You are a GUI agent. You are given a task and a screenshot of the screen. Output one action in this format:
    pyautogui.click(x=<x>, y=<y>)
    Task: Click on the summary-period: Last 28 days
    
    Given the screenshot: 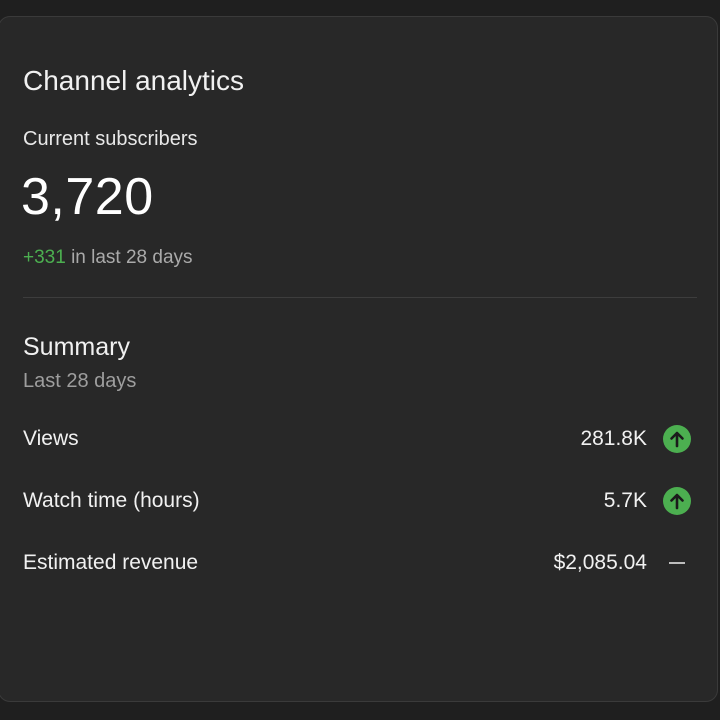 What is the action you would take?
    pyautogui.click(x=80, y=381)
    